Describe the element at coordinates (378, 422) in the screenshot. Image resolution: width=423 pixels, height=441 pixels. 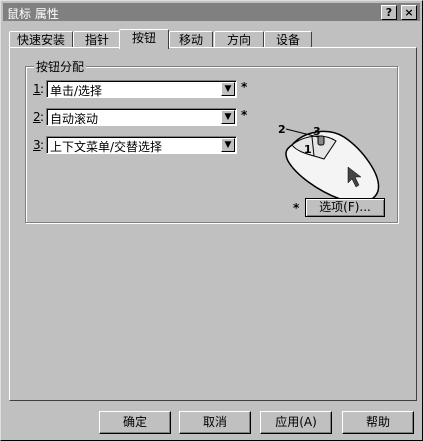
I see `help-dialog-button: 帮助` at that location.